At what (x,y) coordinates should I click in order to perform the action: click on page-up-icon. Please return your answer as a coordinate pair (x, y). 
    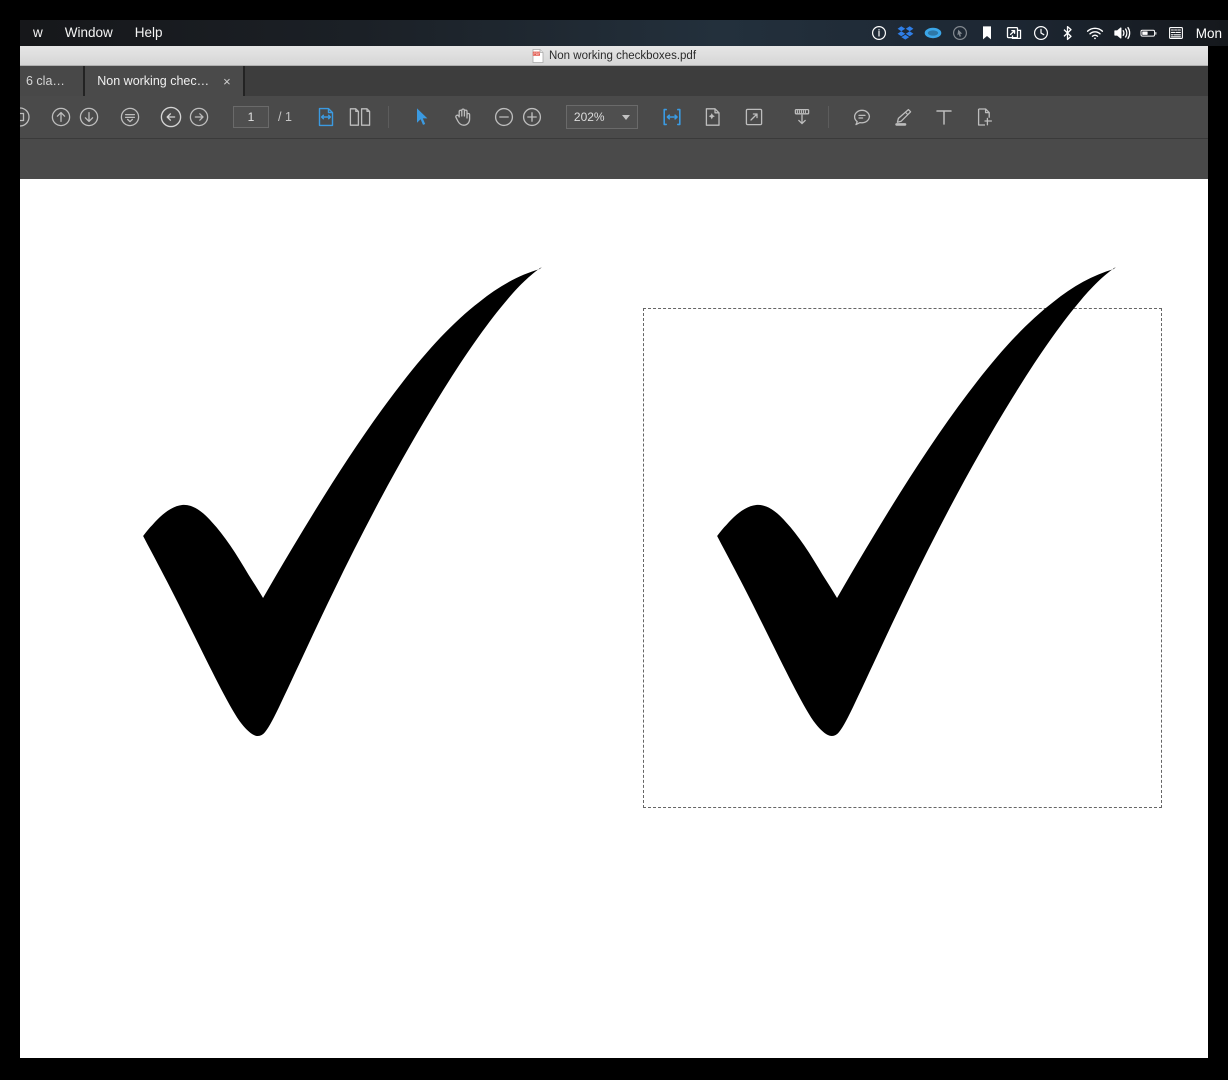
    Looking at the image, I should click on (61, 117).